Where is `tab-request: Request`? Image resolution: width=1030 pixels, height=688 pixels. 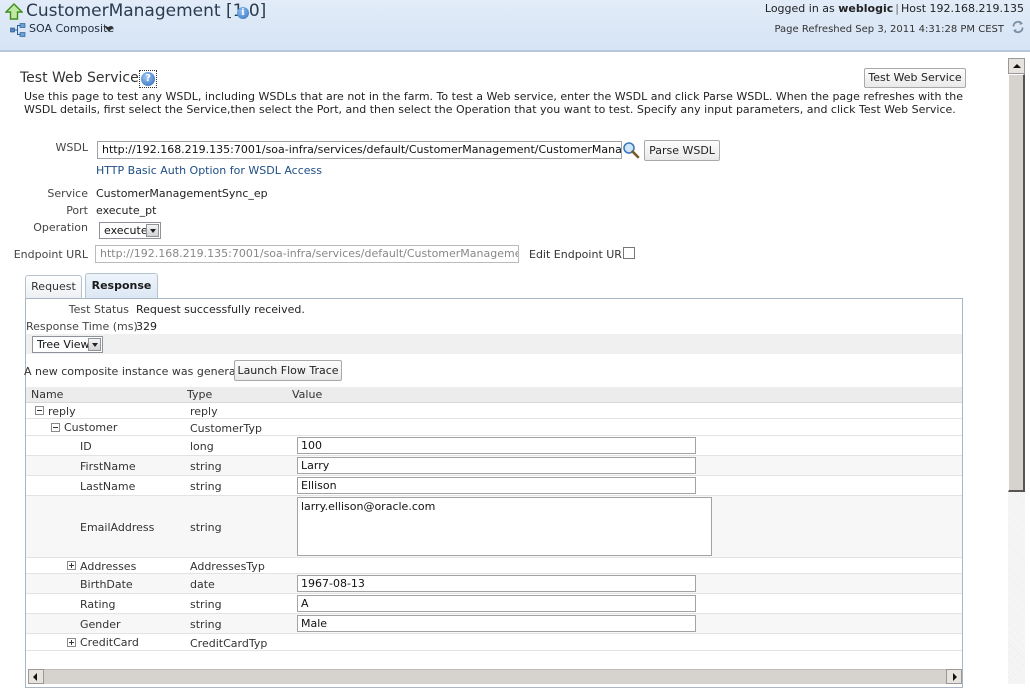 tab-request: Request is located at coordinates (53, 287).